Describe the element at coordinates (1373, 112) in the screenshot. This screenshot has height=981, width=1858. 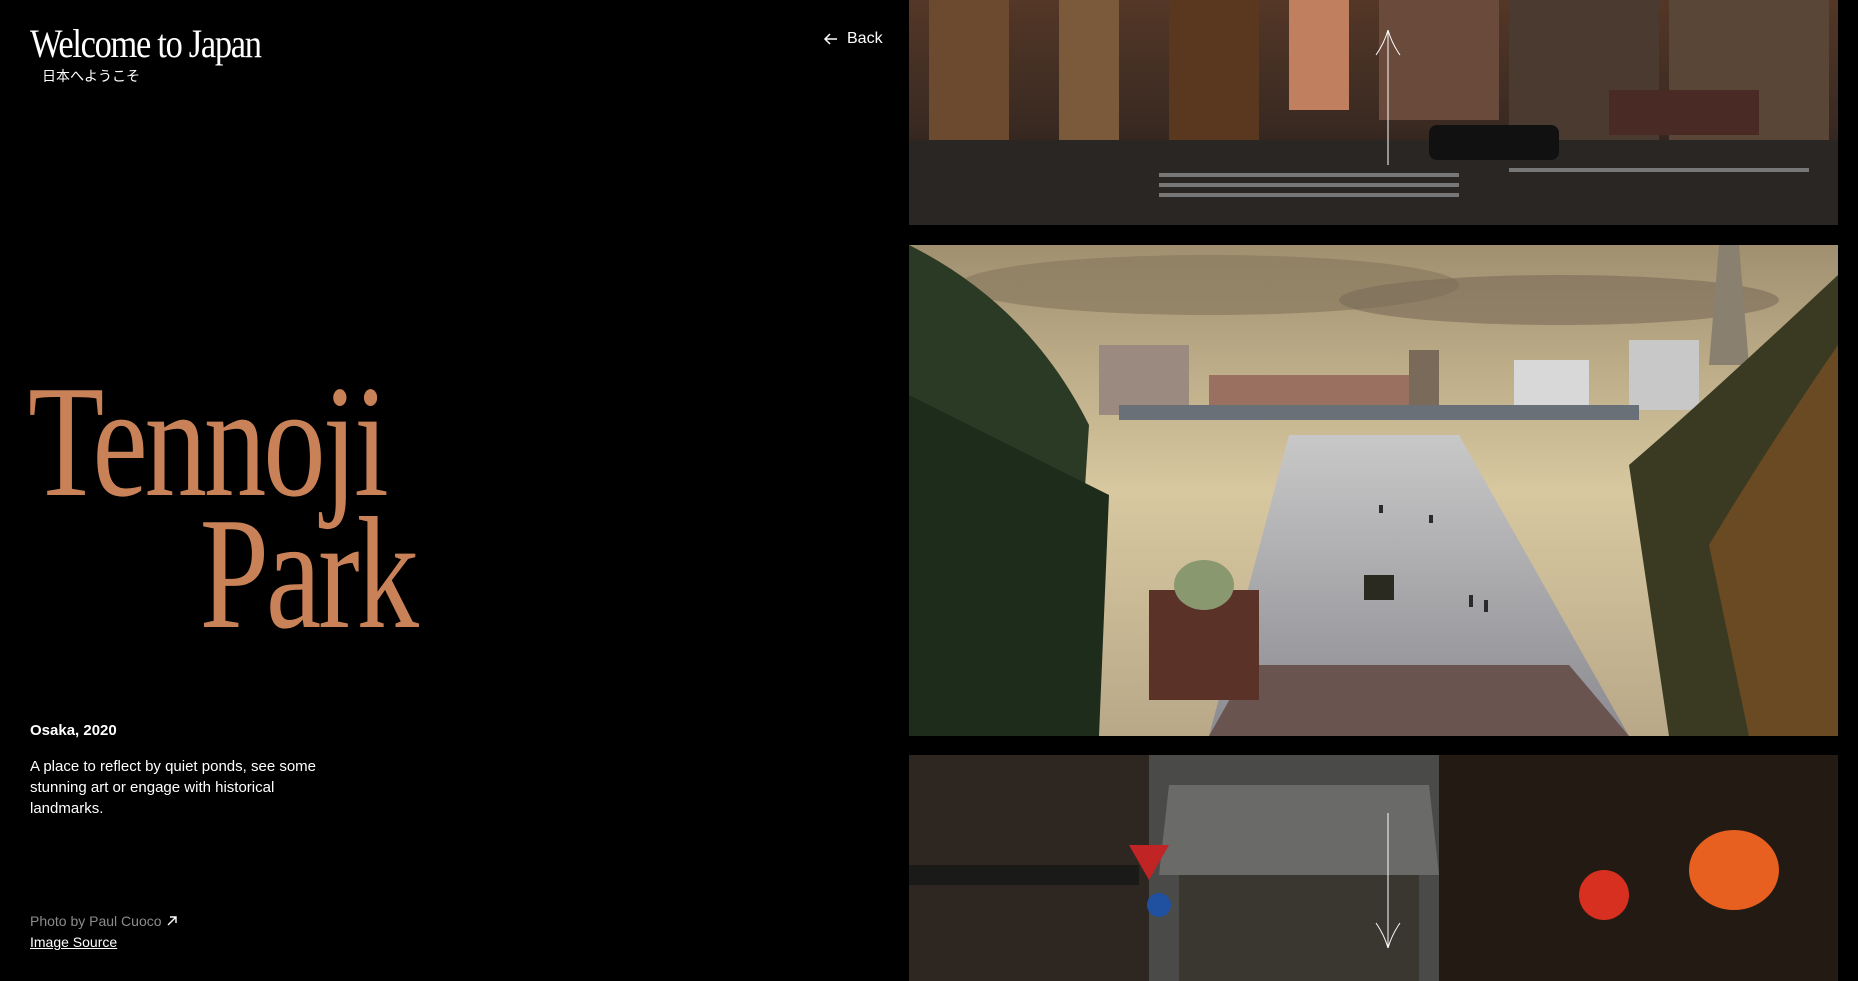
I see `photo-shibuya-crossing` at that location.